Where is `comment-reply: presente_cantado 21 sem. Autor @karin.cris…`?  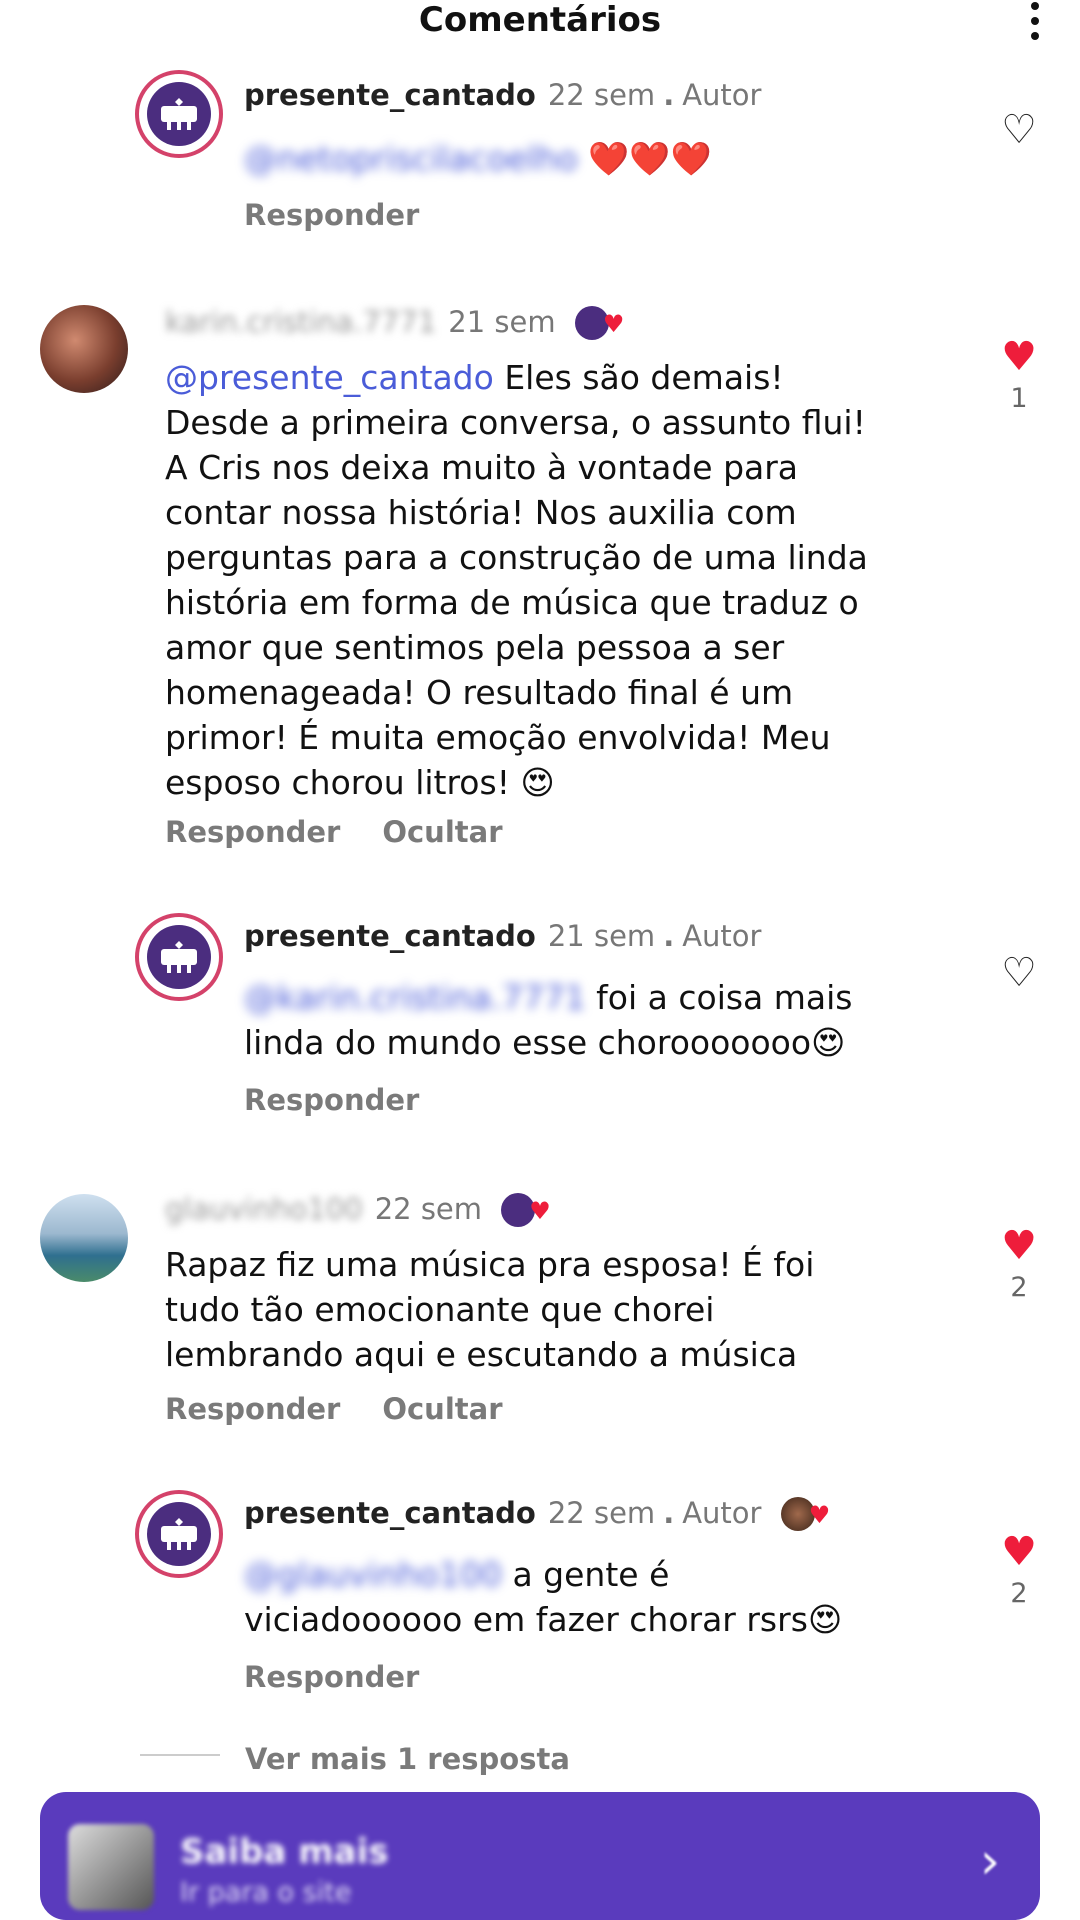 comment-reply: presente_cantado 21 sem. Autor @karin.cris… is located at coordinates (540, 1018).